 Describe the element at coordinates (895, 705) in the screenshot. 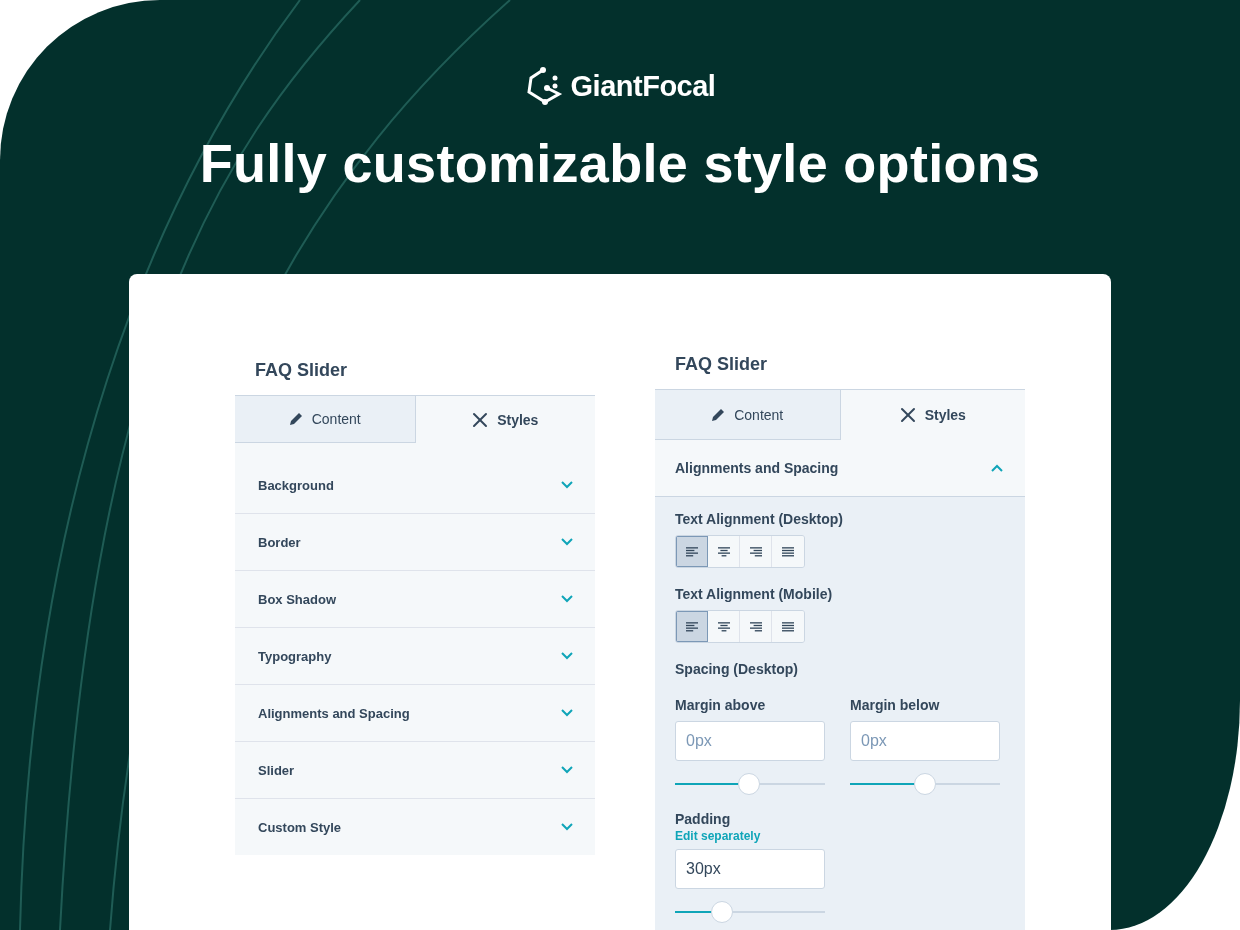

I see `field-label: Margin below` at that location.